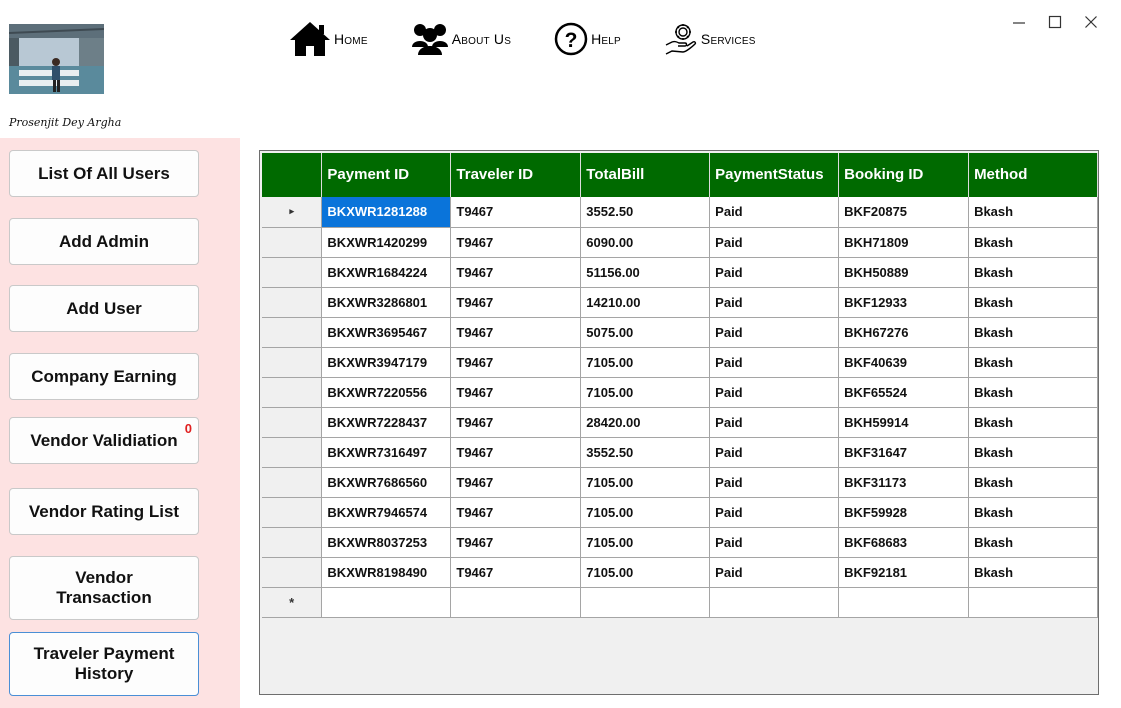 This screenshot has height=708, width=1121. Describe the element at coordinates (645, 302) in the screenshot. I see `table-cell: 14210.00` at that location.